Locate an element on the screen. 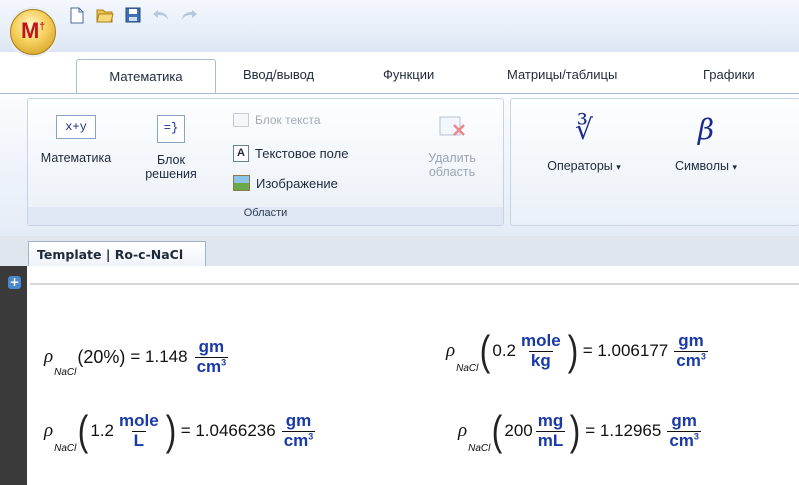 The image size is (799, 485). symbols-button: β Символы ▾ is located at coordinates (706, 143).